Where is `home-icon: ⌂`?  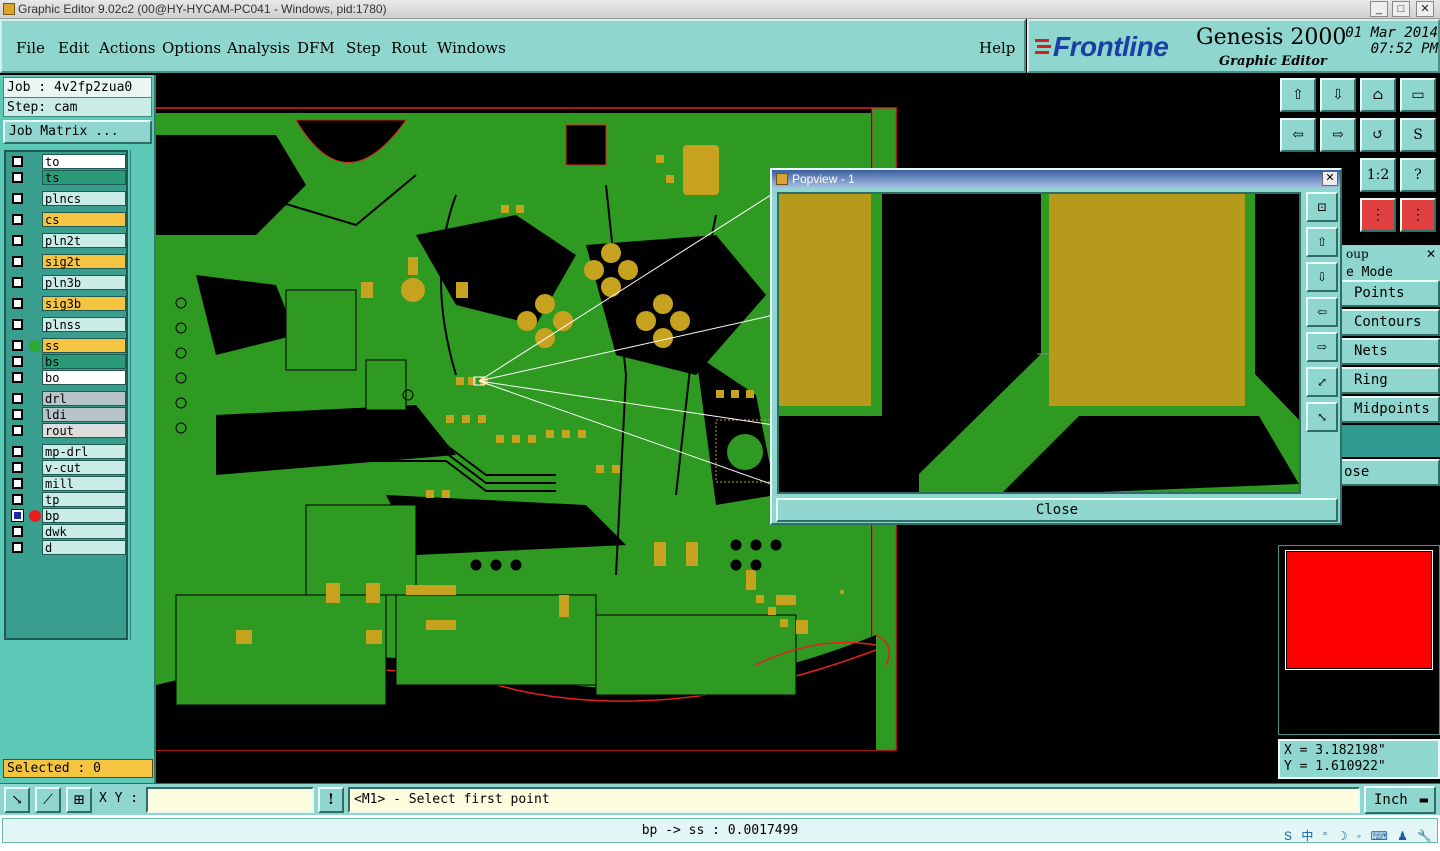
home-icon: ⌂ is located at coordinates (1378, 95).